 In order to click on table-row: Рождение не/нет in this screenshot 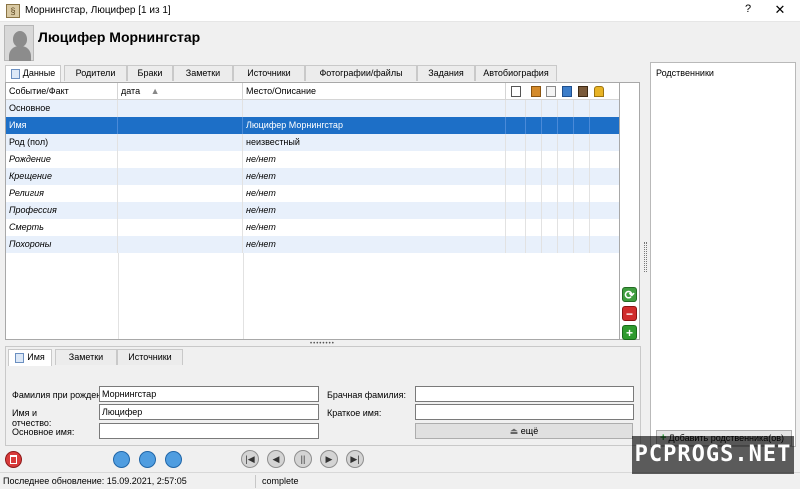, I will do `click(312, 159)`.